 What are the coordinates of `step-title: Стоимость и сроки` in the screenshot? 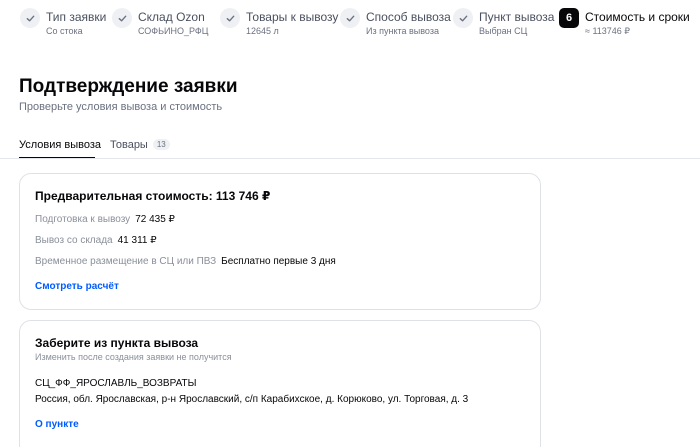 It's located at (637, 17).